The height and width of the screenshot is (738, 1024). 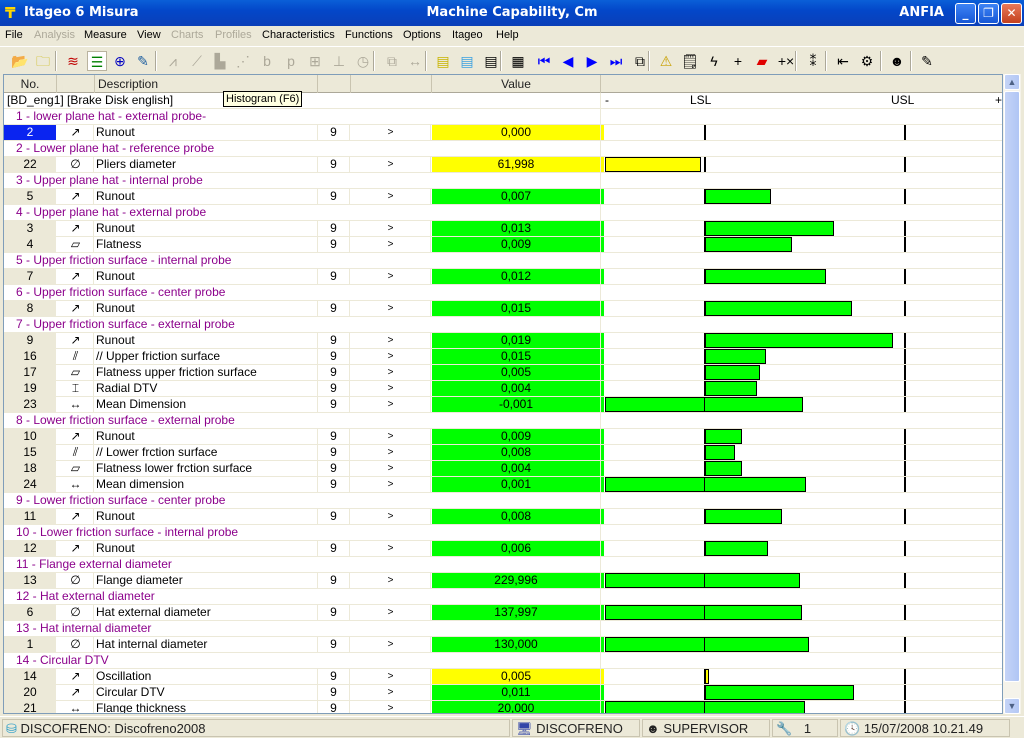 What do you see at coordinates (503, 677) in the screenshot?
I see `characteristic-row: 14 ↗ Oscillation 9 >0,005` at bounding box center [503, 677].